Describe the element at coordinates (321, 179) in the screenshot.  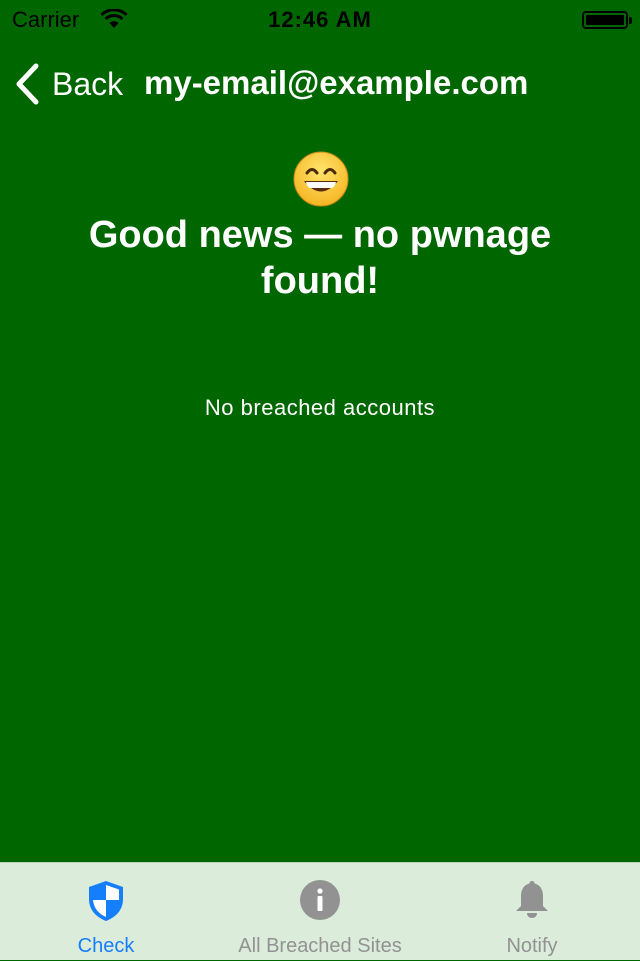
I see `smiling-face-icon` at that location.